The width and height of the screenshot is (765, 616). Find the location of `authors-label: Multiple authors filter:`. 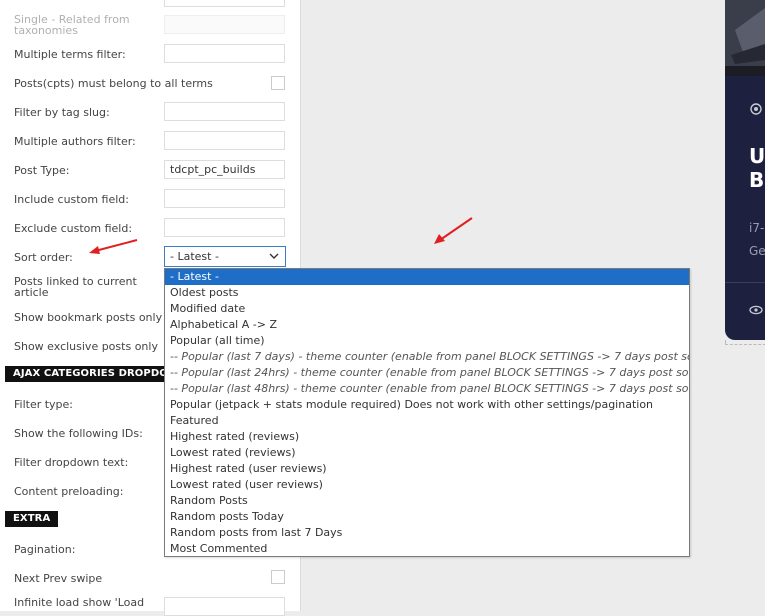

authors-label: Multiple authors filter: is located at coordinates (75, 141).